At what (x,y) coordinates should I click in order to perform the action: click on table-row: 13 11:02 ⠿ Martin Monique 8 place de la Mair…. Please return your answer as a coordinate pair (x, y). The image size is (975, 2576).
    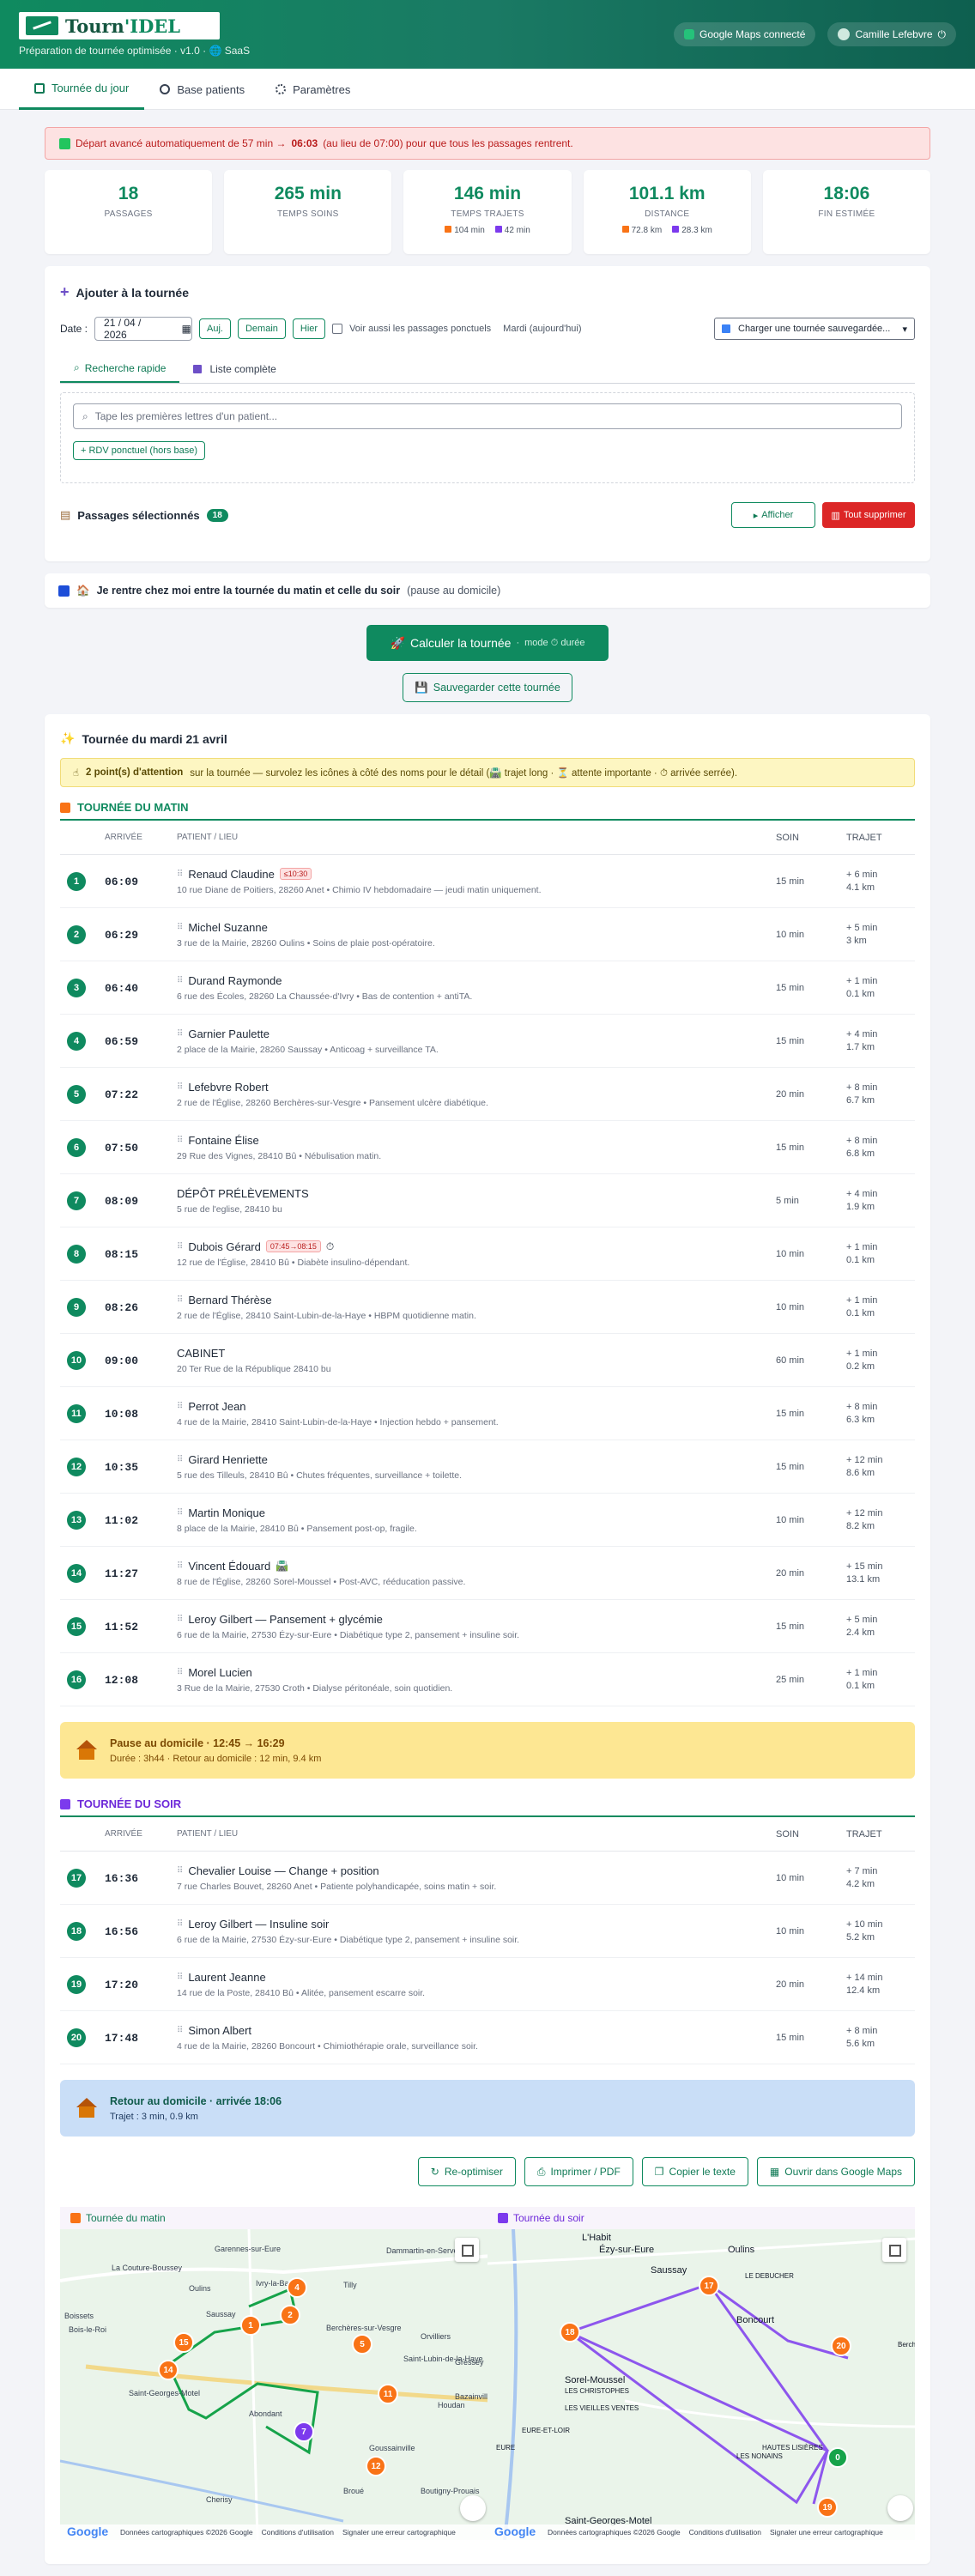
    Looking at the image, I should click on (487, 1520).